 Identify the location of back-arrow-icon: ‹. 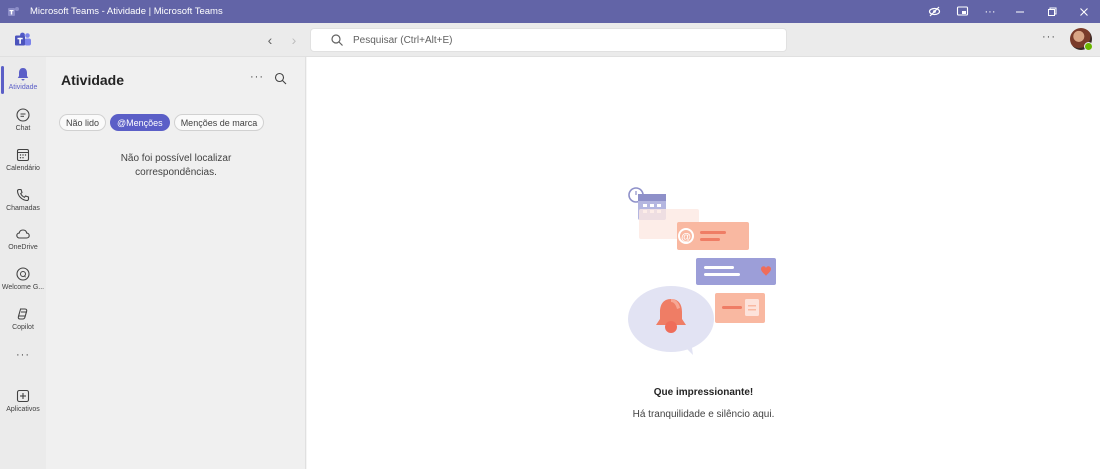
(270, 40).